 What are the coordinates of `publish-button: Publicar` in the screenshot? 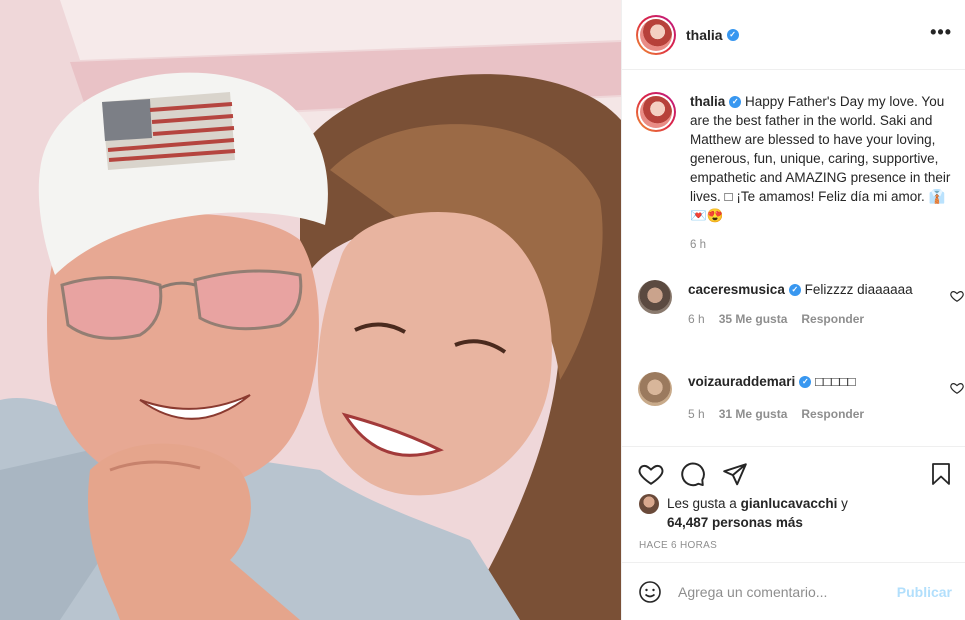 It's located at (924, 592).